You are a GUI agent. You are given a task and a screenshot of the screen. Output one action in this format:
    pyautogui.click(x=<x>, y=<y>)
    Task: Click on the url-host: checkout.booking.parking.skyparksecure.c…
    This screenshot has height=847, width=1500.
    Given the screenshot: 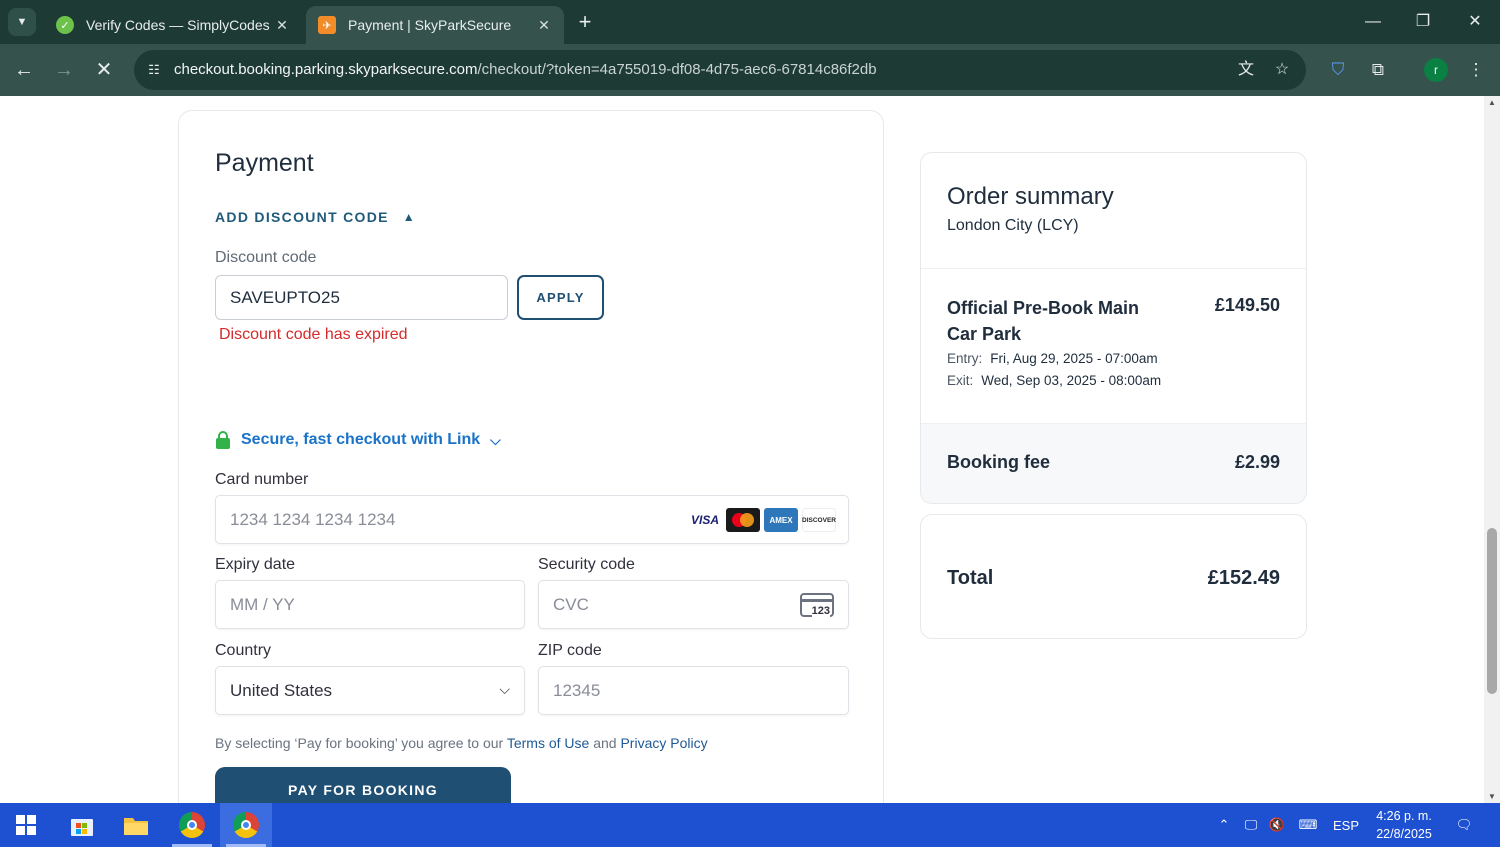 What is the action you would take?
    pyautogui.click(x=326, y=69)
    